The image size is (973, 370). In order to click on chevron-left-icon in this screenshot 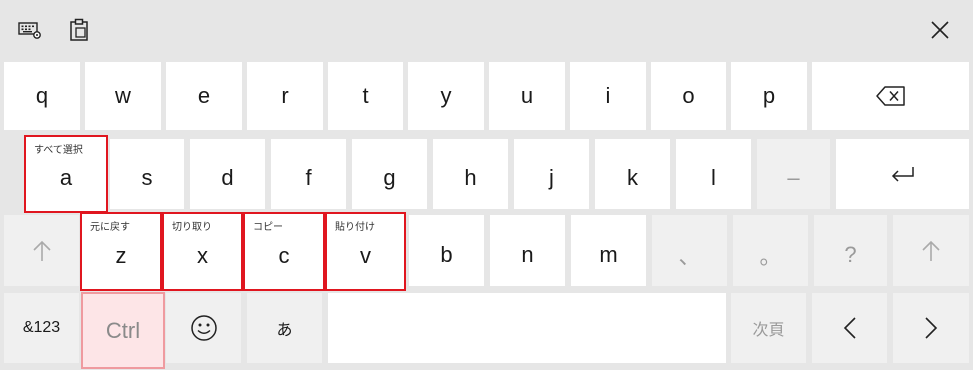, I will do `click(849, 328)`.